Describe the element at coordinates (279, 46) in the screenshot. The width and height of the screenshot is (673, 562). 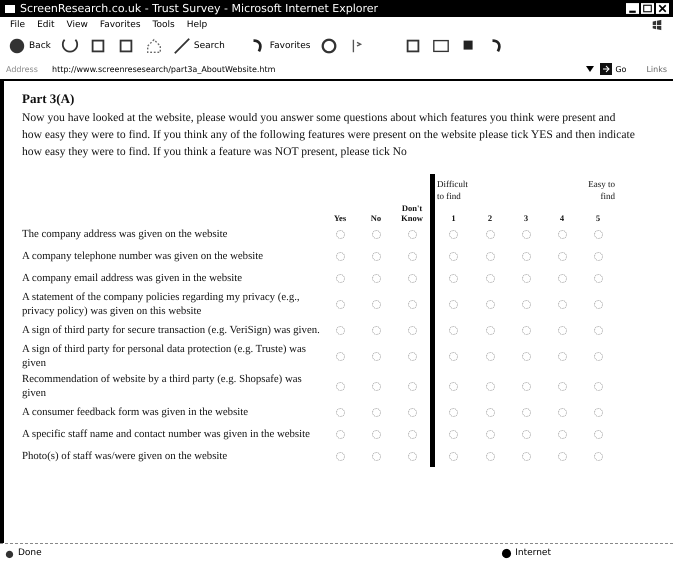
I see `toolbar-button: Favorites` at that location.